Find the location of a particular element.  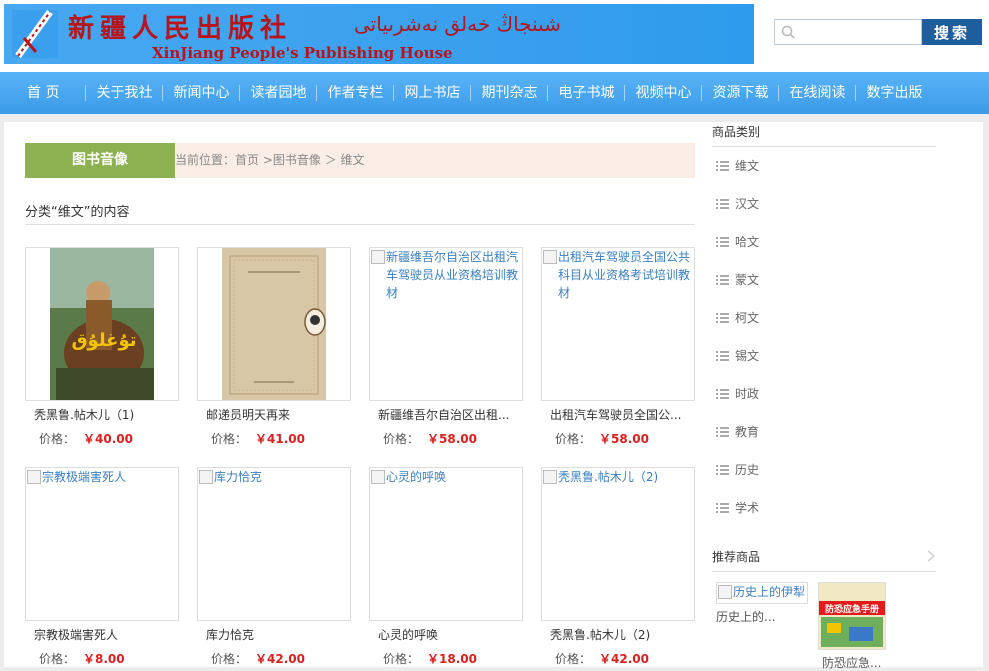

product-image is located at coordinates (274, 324).